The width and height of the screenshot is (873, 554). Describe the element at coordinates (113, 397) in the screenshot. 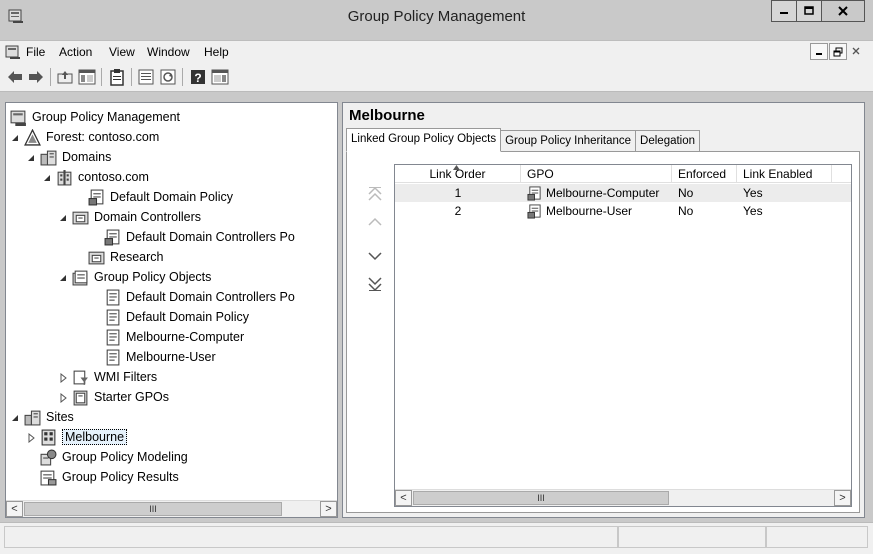

I see `tree-item: Starter GPOs` at that location.